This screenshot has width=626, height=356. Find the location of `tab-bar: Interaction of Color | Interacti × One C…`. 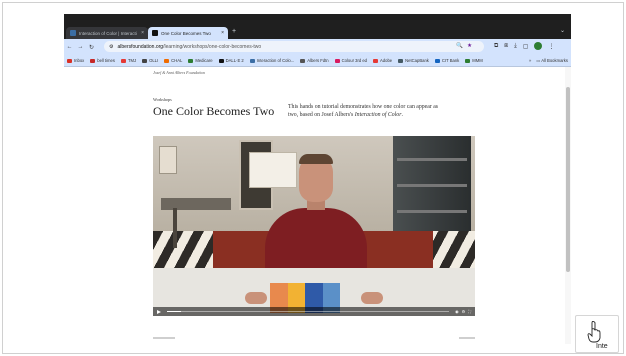

tab-bar: Interaction of Color | Interacti × One C… is located at coordinates (317, 26).